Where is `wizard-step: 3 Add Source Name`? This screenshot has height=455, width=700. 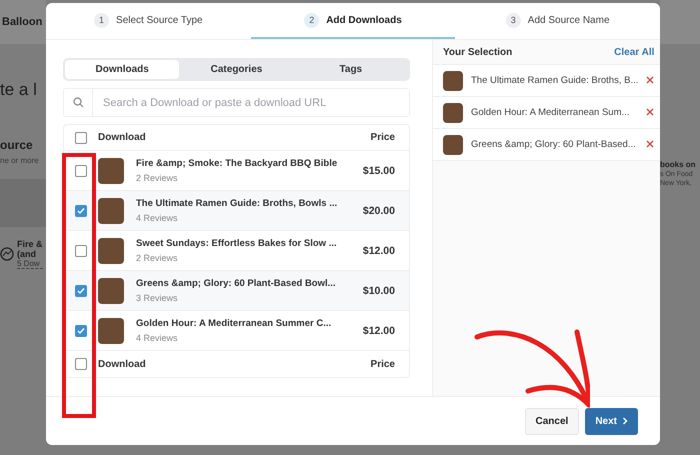
wizard-step: 3 Add Source Name is located at coordinates (557, 21).